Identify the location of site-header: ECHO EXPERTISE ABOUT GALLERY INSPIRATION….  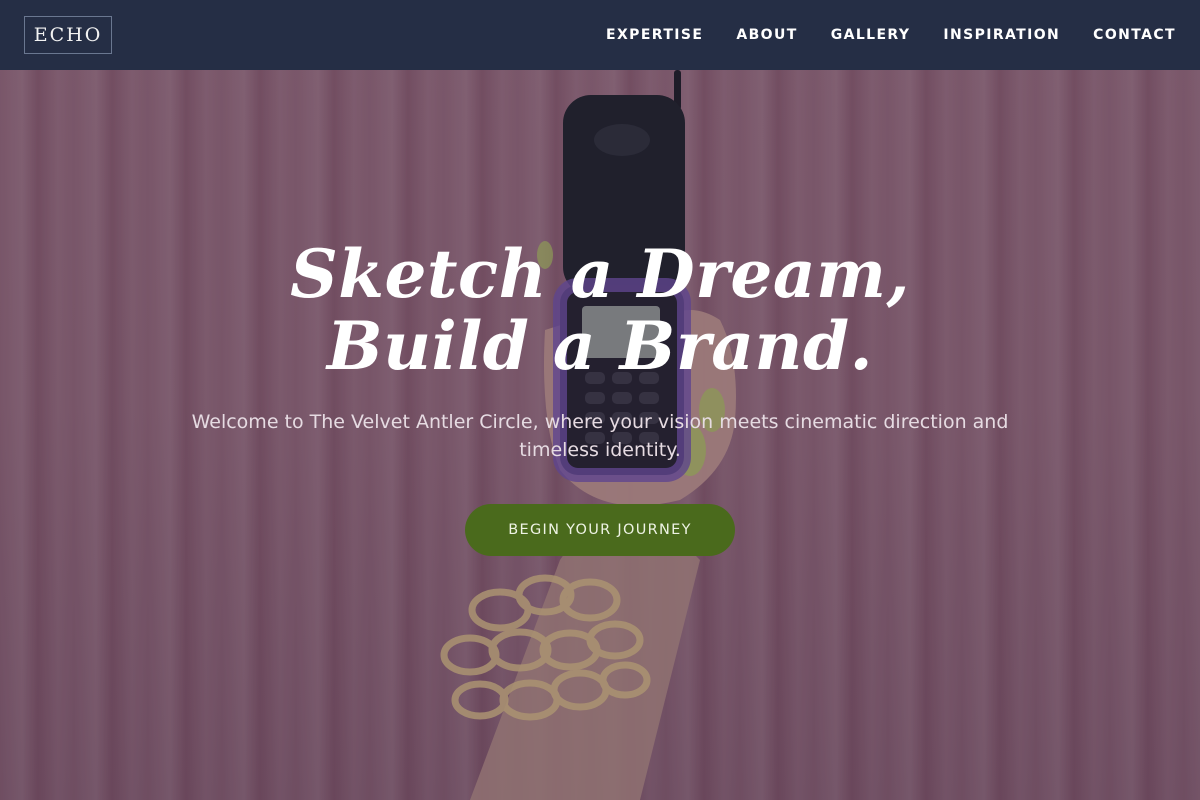
(600, 35).